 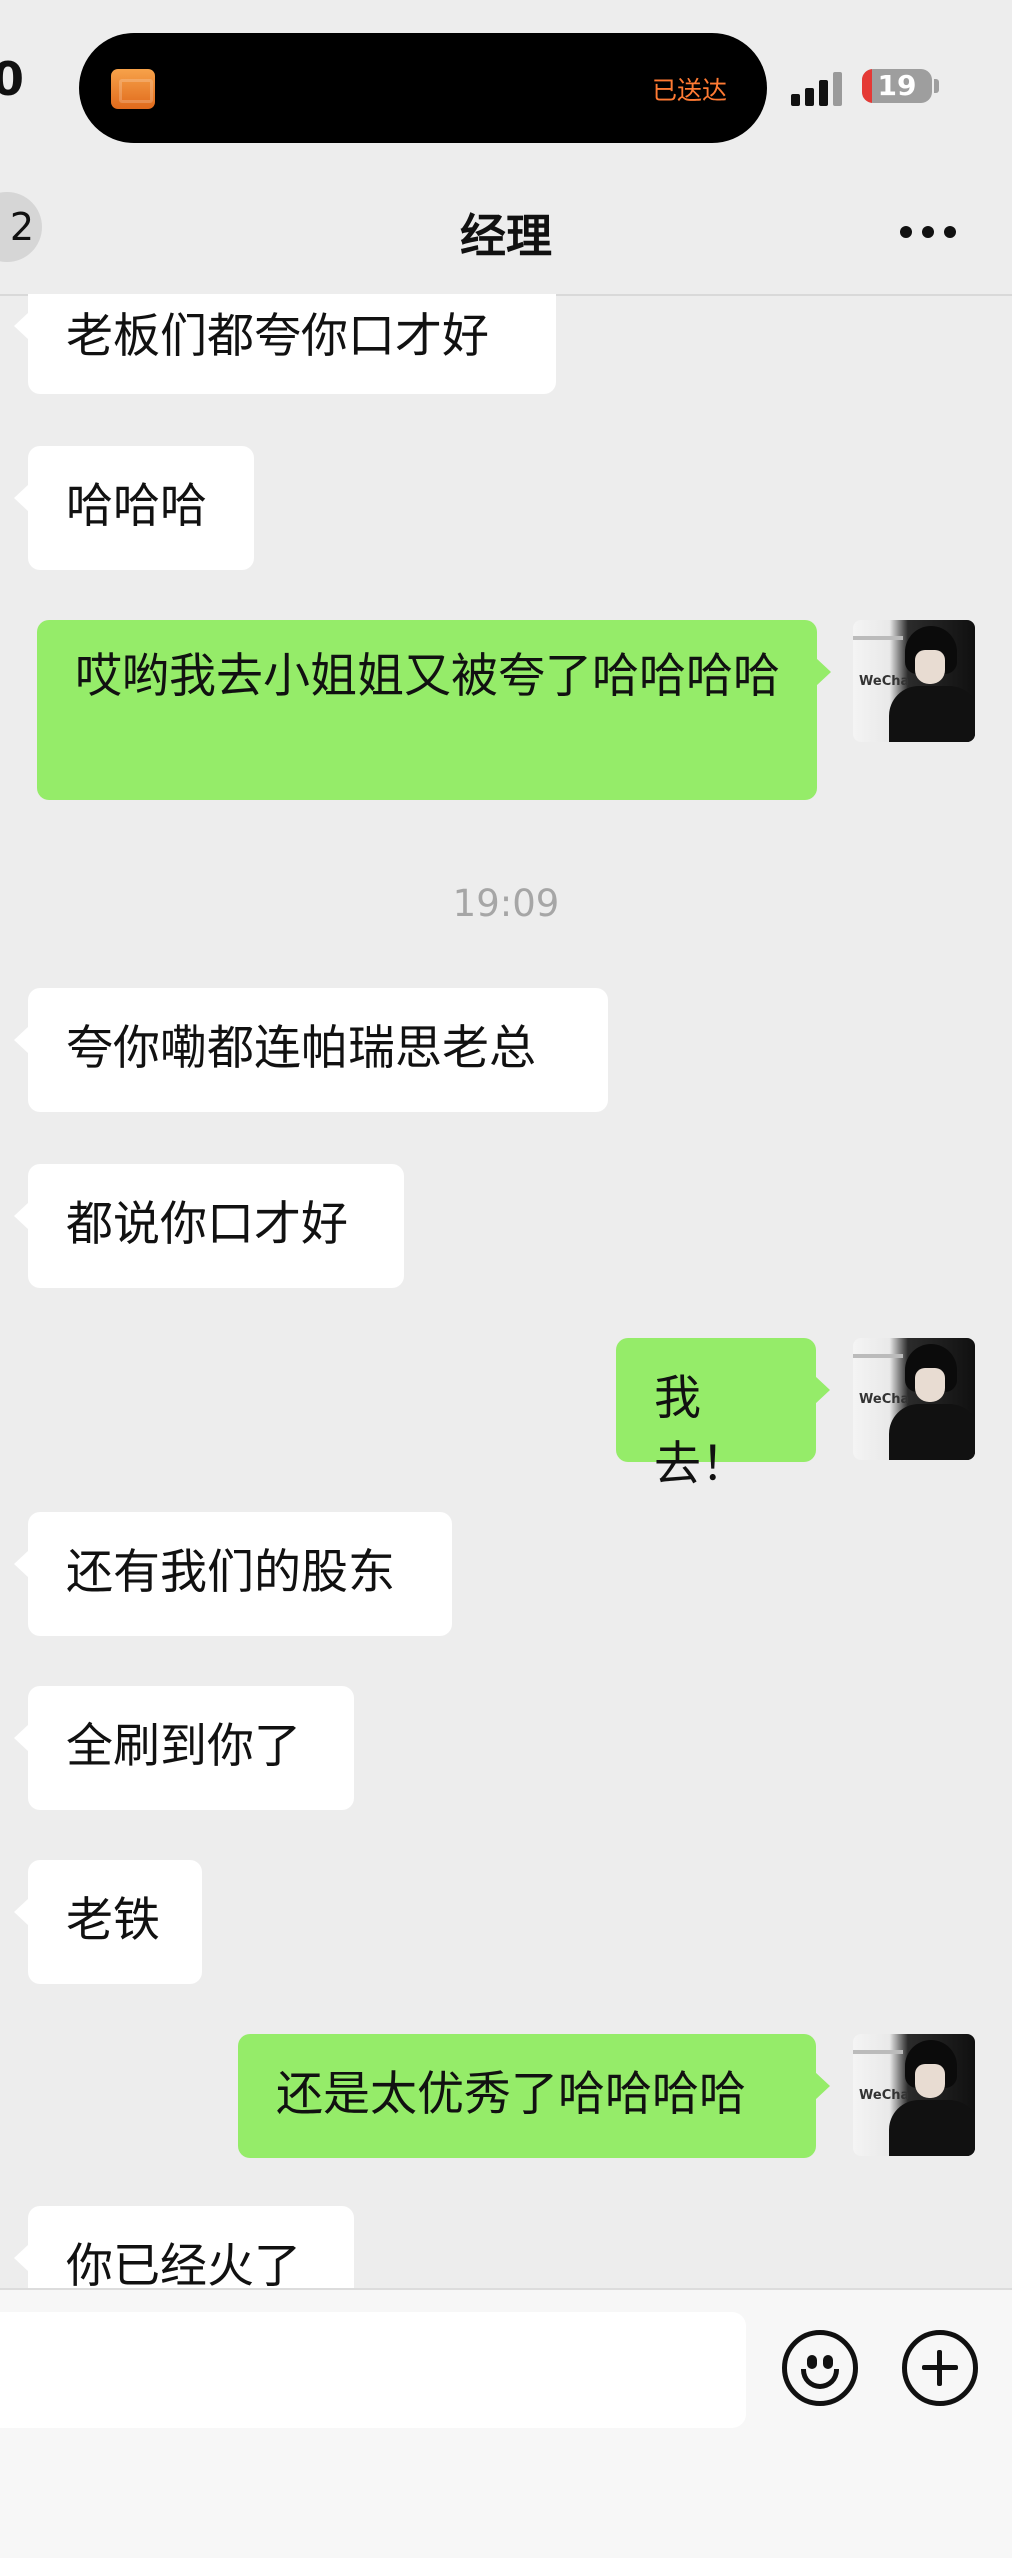 I want to click on app-icon, so click(x=133, y=89).